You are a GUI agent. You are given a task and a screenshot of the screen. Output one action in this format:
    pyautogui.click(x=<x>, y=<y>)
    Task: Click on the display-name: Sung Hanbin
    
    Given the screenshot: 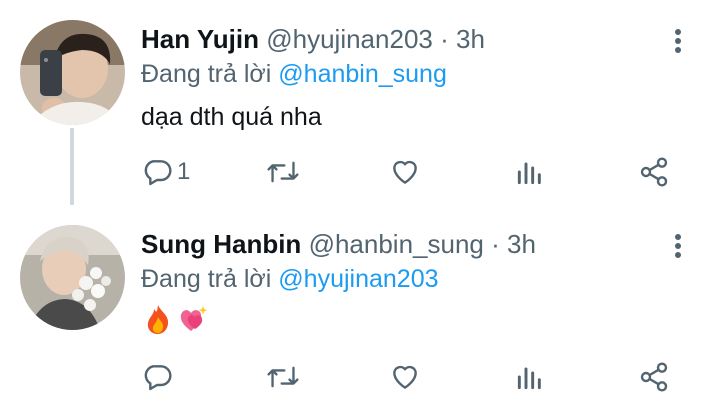 What is the action you would take?
    pyautogui.click(x=221, y=244)
    